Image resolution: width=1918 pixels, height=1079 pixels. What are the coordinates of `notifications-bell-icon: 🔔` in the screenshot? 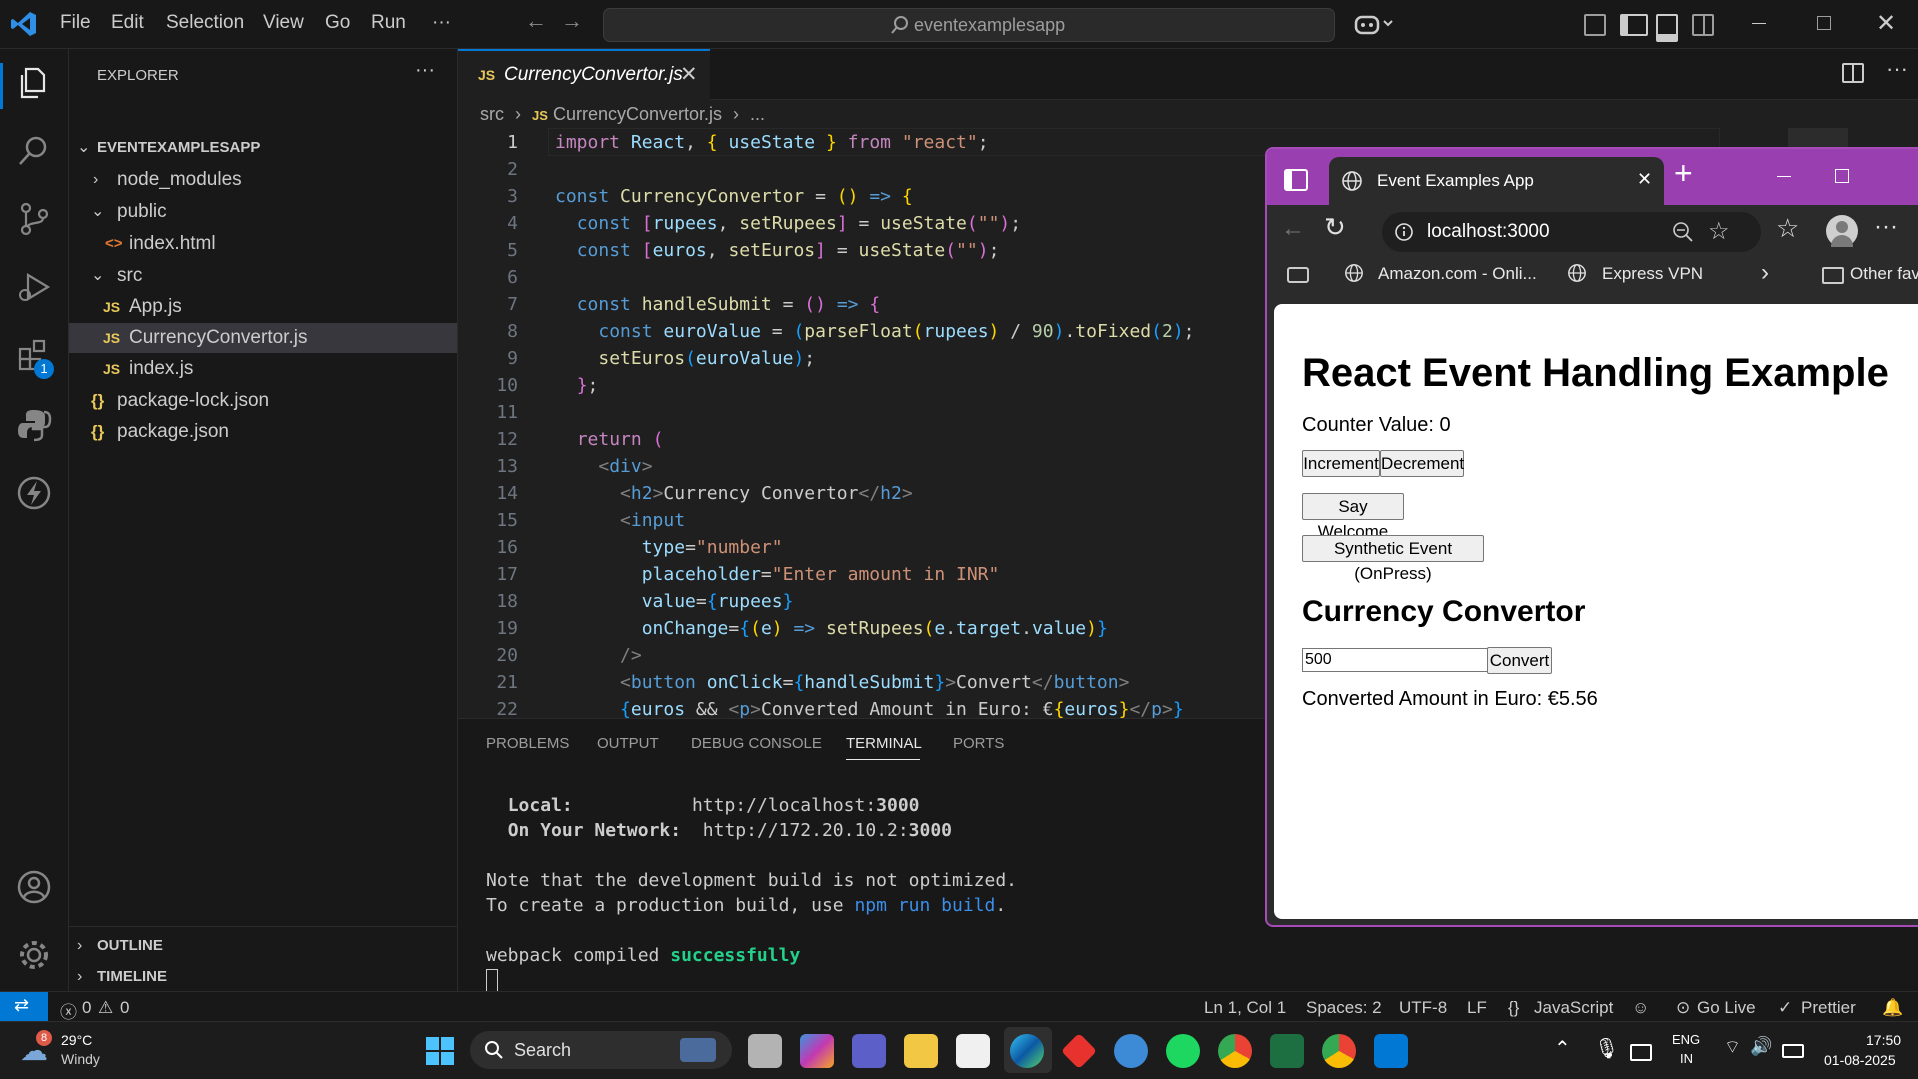 It's located at (1892, 1008).